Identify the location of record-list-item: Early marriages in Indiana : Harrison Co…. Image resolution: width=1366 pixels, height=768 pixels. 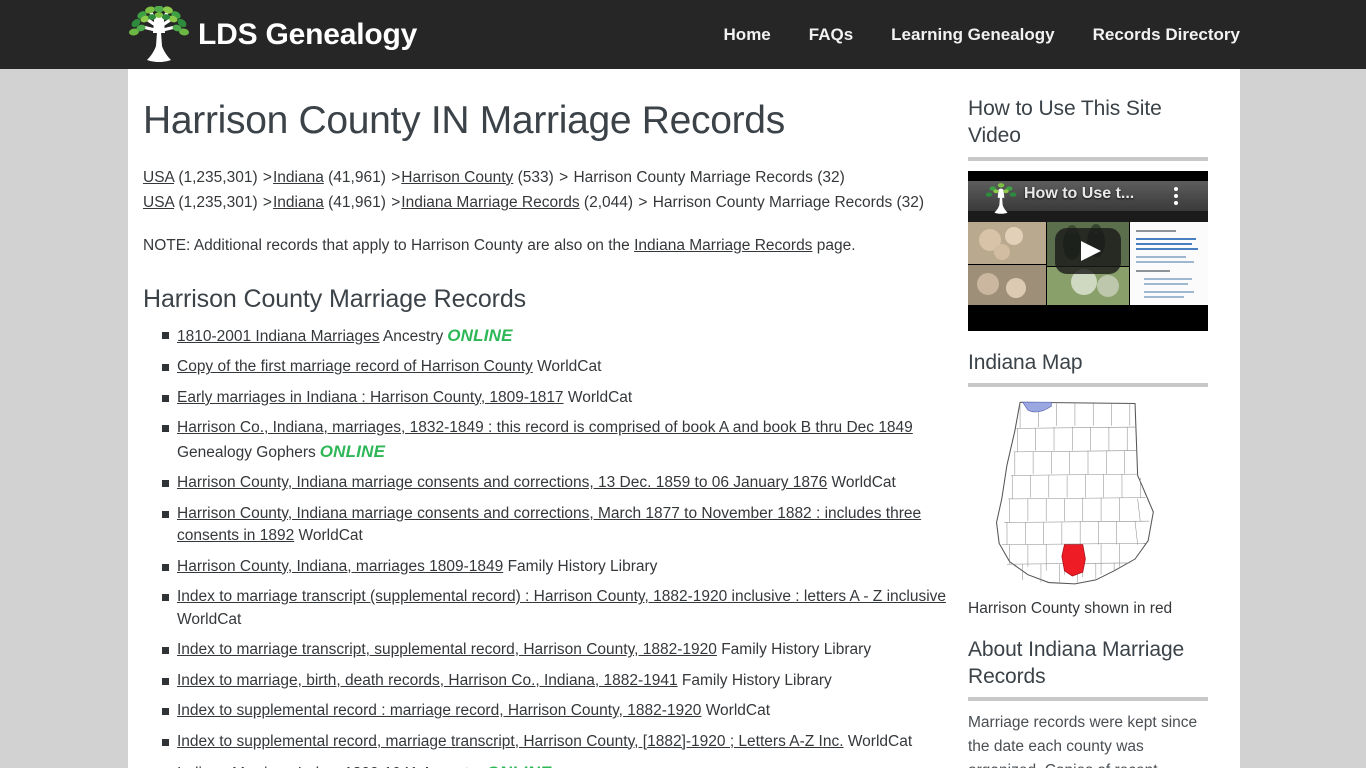
(549, 398).